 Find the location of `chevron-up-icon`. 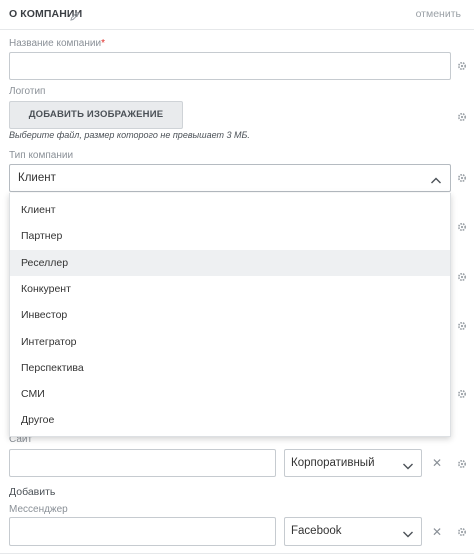

chevron-up-icon is located at coordinates (436, 182).